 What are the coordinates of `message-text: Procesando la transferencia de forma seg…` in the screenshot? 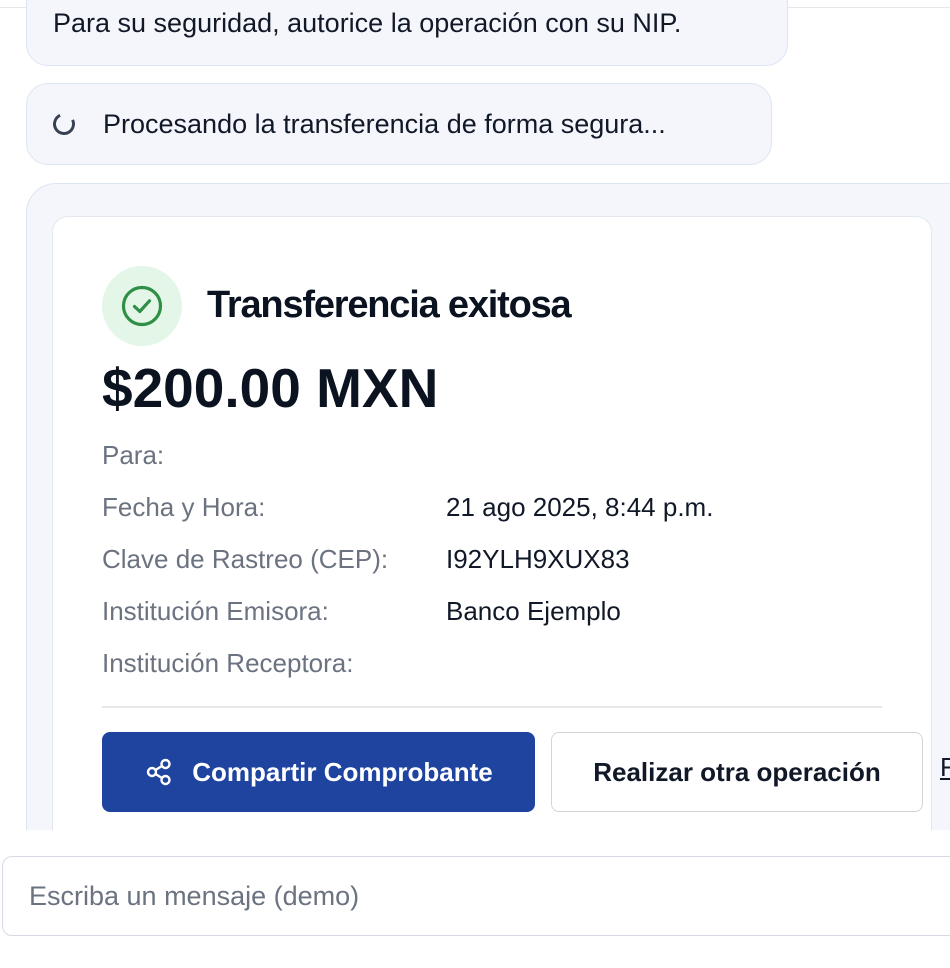 It's located at (384, 123).